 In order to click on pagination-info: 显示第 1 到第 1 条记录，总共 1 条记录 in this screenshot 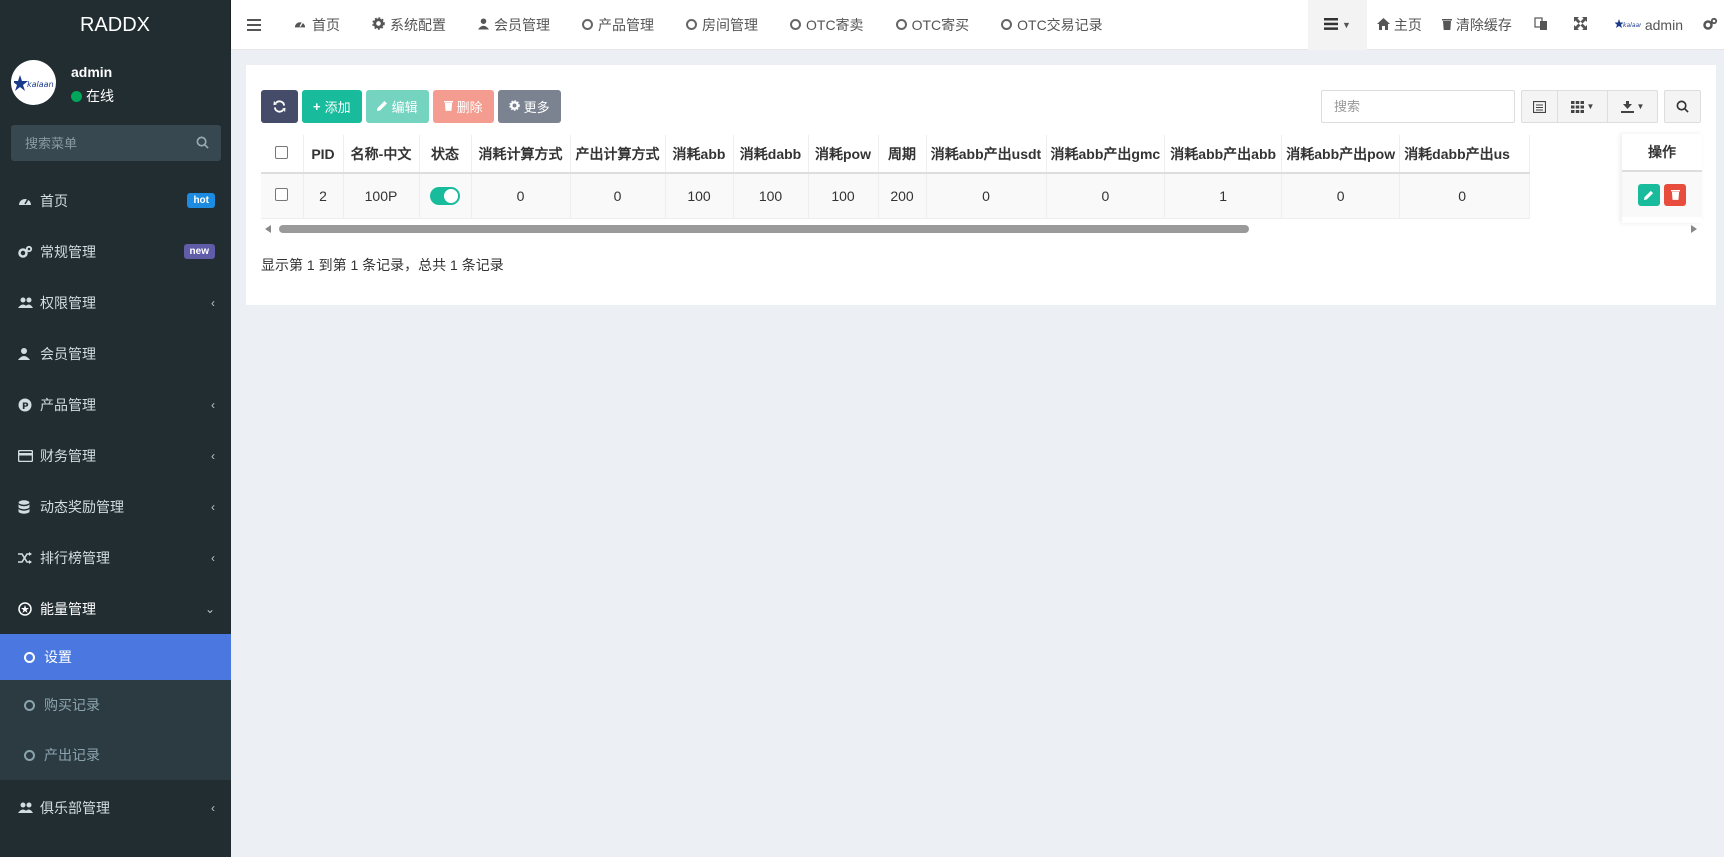, I will do `click(382, 265)`.